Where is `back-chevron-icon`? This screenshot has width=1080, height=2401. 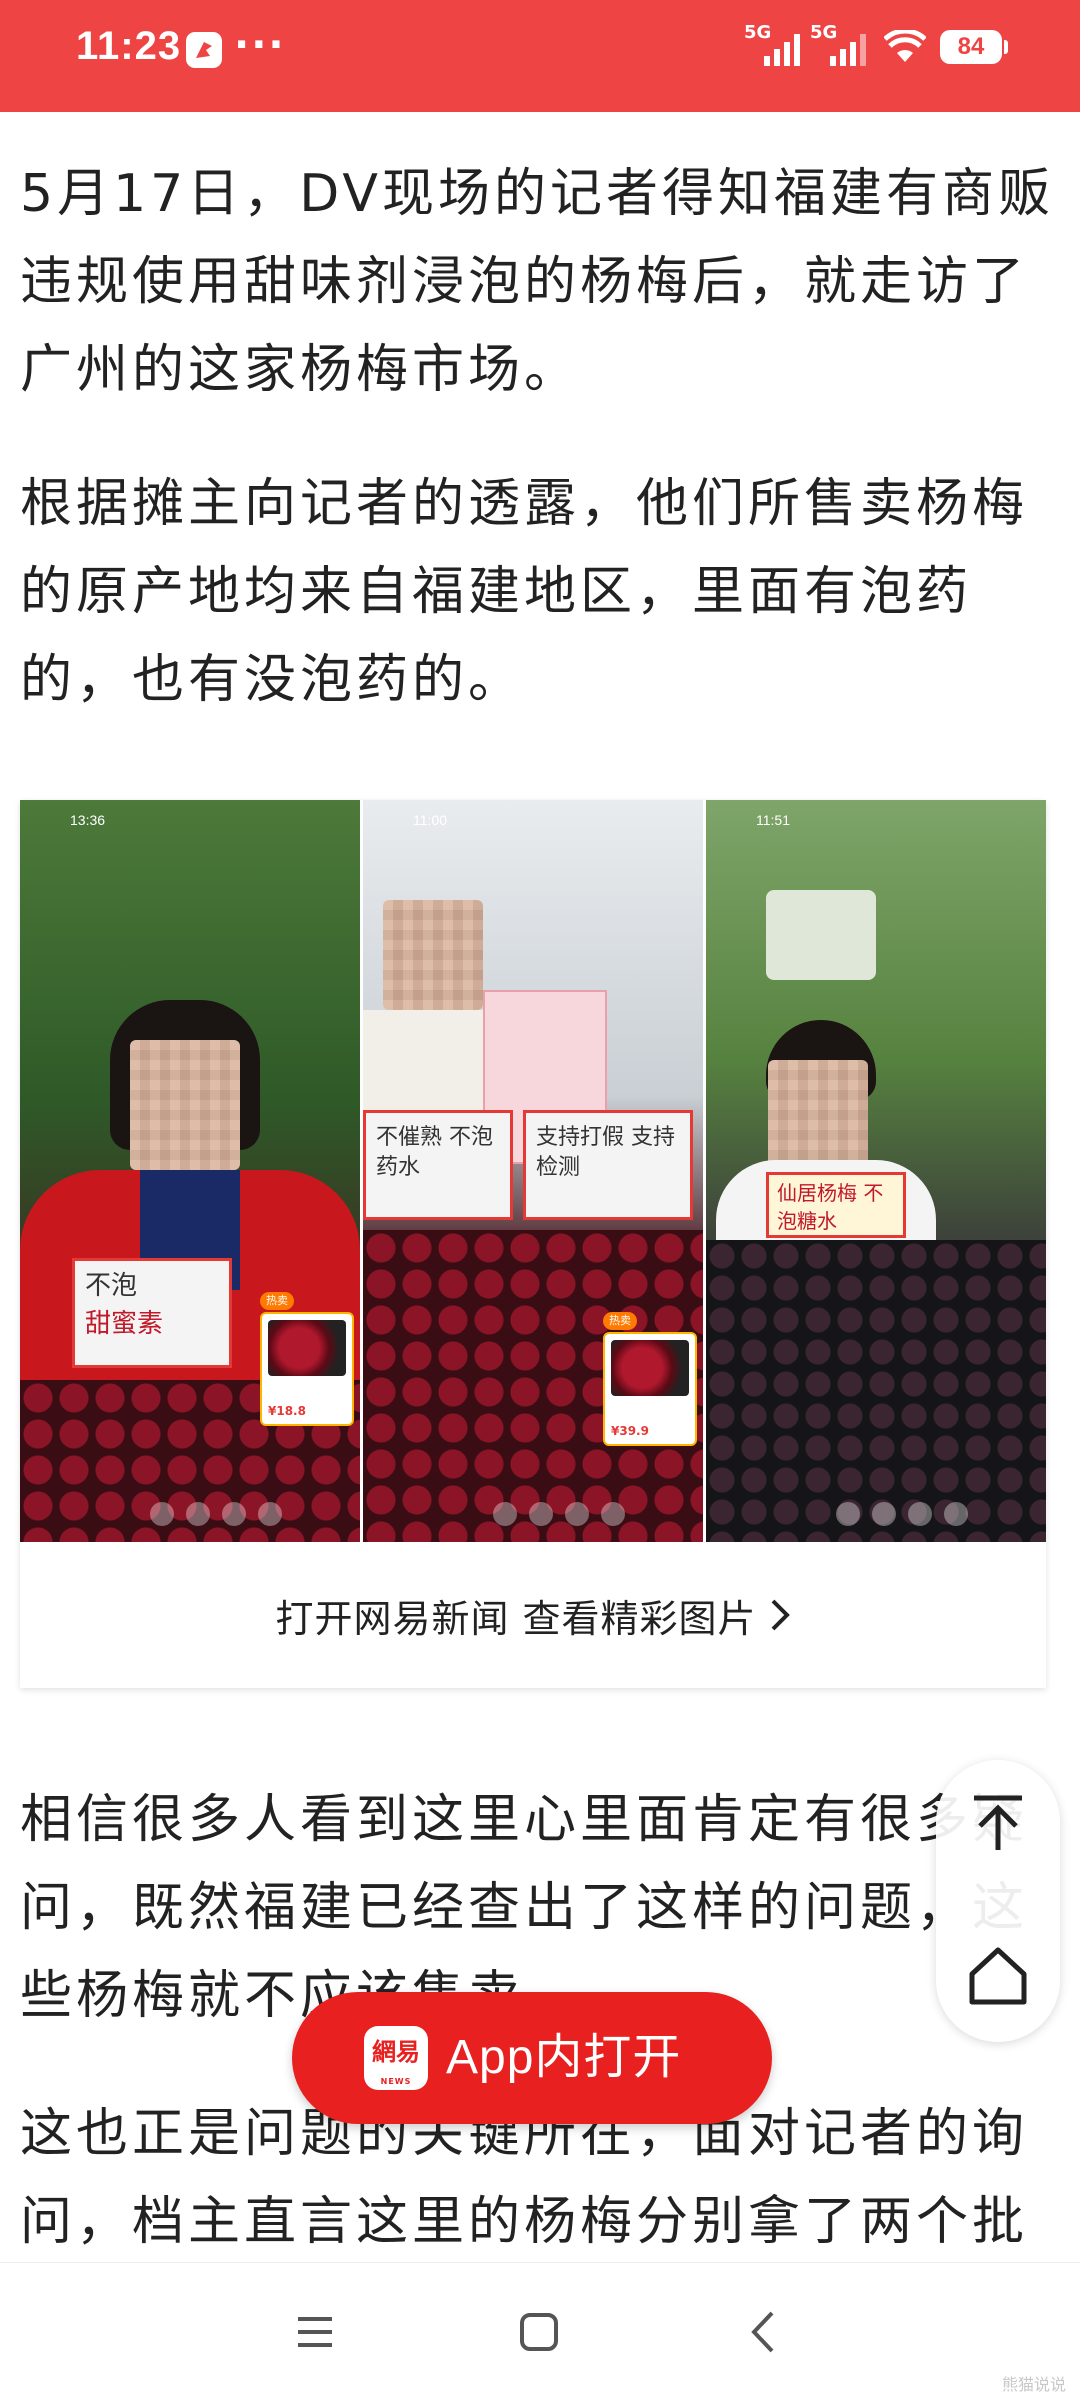 back-chevron-icon is located at coordinates (765, 2332).